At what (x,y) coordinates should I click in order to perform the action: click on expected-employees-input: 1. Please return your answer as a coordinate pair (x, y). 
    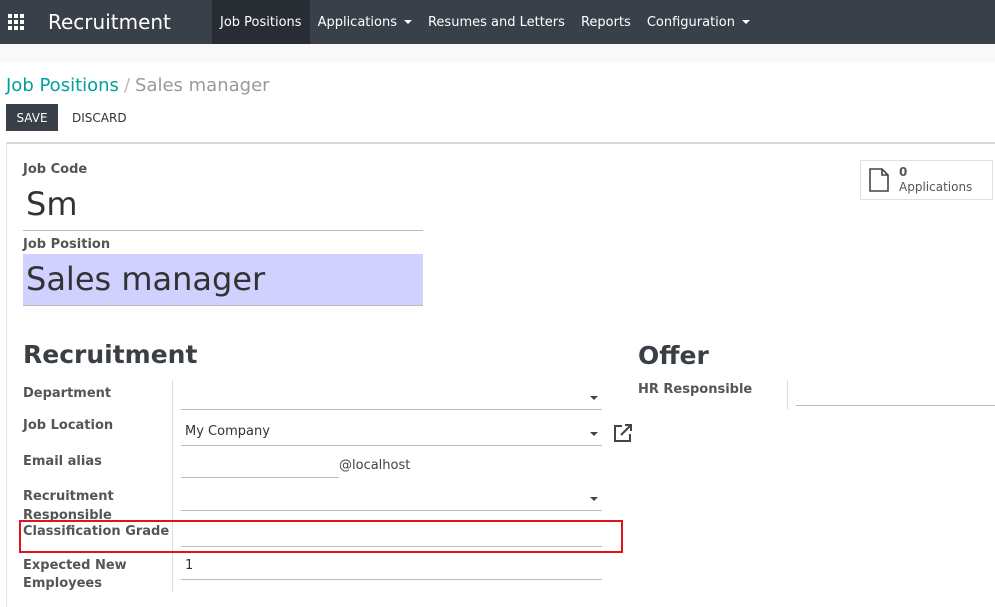
    Looking at the image, I should click on (391, 565).